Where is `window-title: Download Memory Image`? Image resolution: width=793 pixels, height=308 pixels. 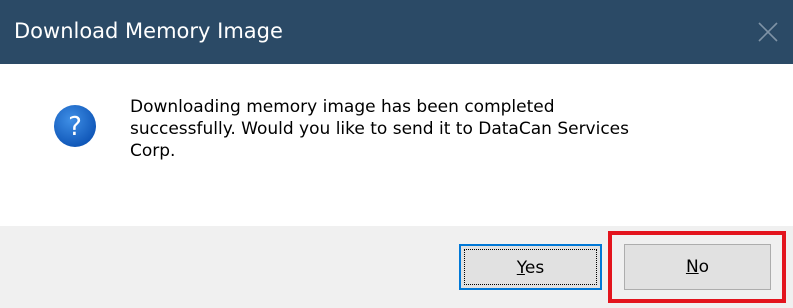 window-title: Download Memory Image is located at coordinates (148, 31).